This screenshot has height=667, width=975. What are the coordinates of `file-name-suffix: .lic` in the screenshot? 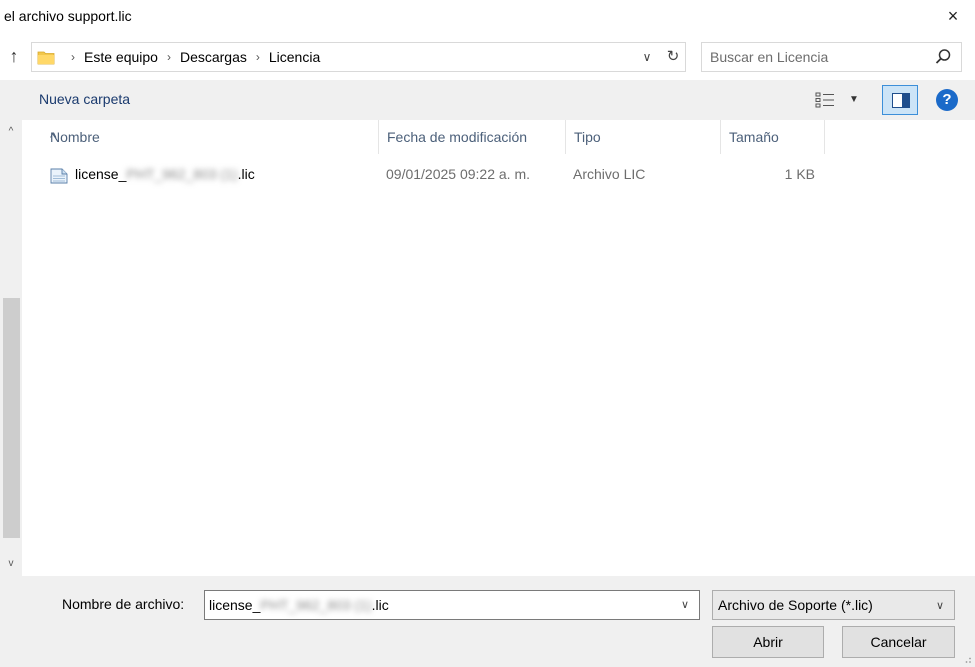 It's located at (246, 174).